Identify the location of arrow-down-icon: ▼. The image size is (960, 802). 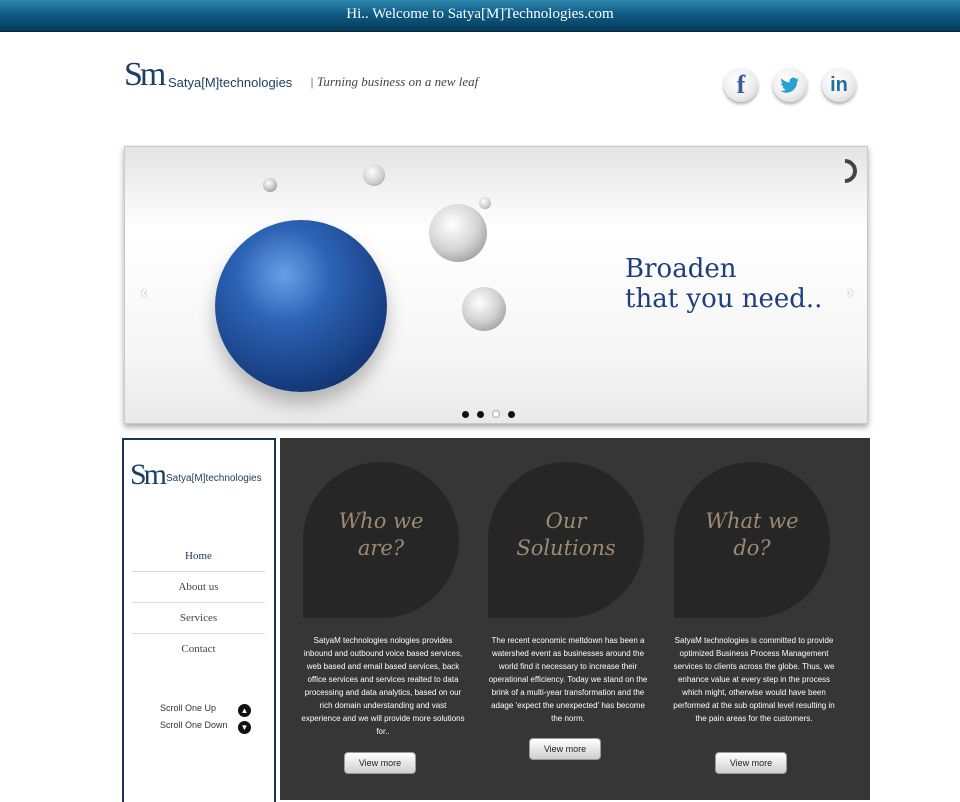
(244, 727).